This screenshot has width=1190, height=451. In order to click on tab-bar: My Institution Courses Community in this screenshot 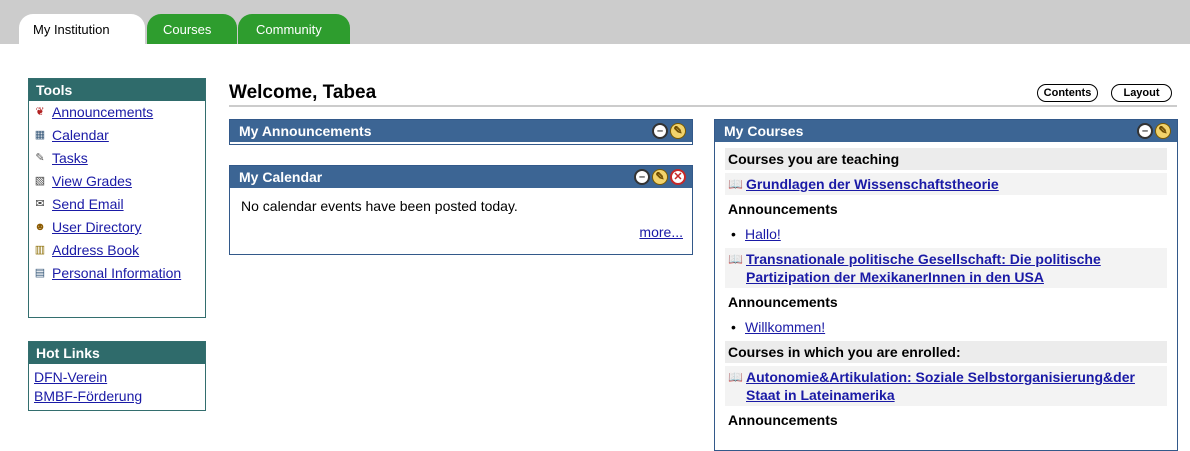, I will do `click(595, 22)`.